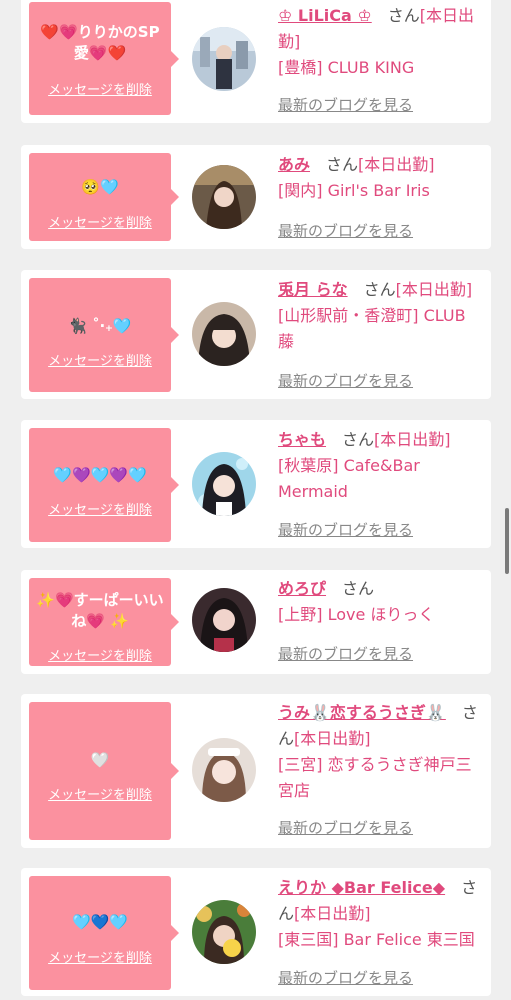  What do you see at coordinates (100, 187) in the screenshot?
I see `message-text: 🥺🩵` at bounding box center [100, 187].